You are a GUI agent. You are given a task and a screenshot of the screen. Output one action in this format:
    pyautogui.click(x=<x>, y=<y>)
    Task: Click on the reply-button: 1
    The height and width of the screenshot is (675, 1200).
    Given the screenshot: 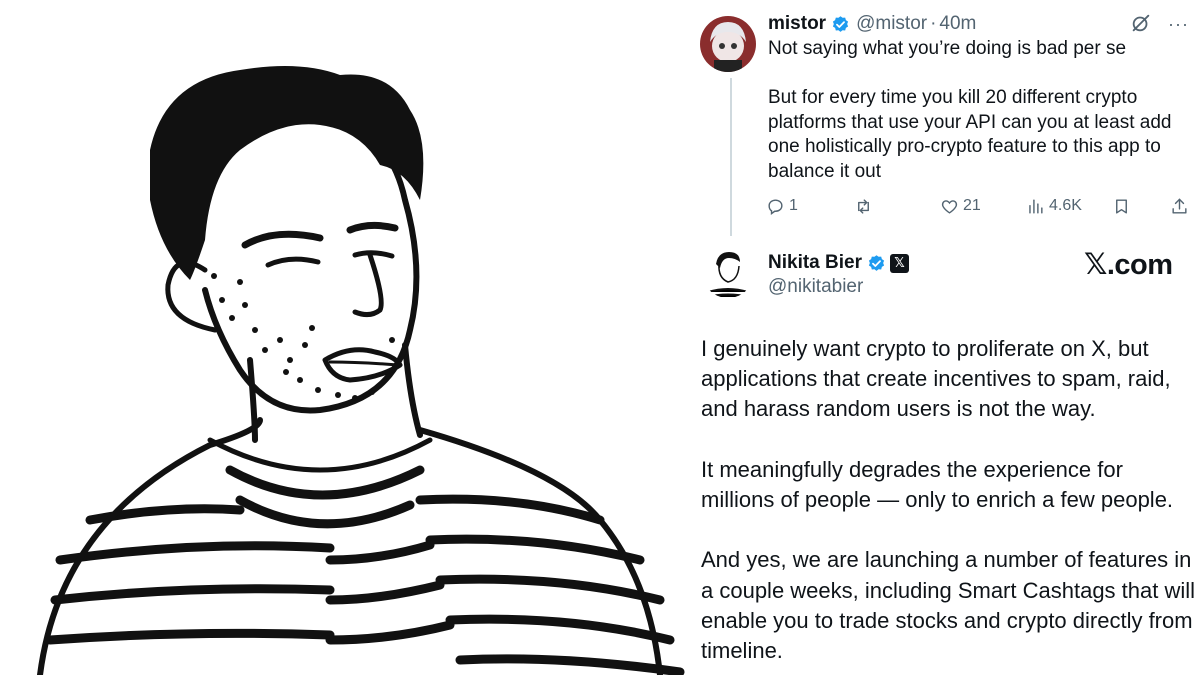 What is the action you would take?
    pyautogui.click(x=782, y=206)
    